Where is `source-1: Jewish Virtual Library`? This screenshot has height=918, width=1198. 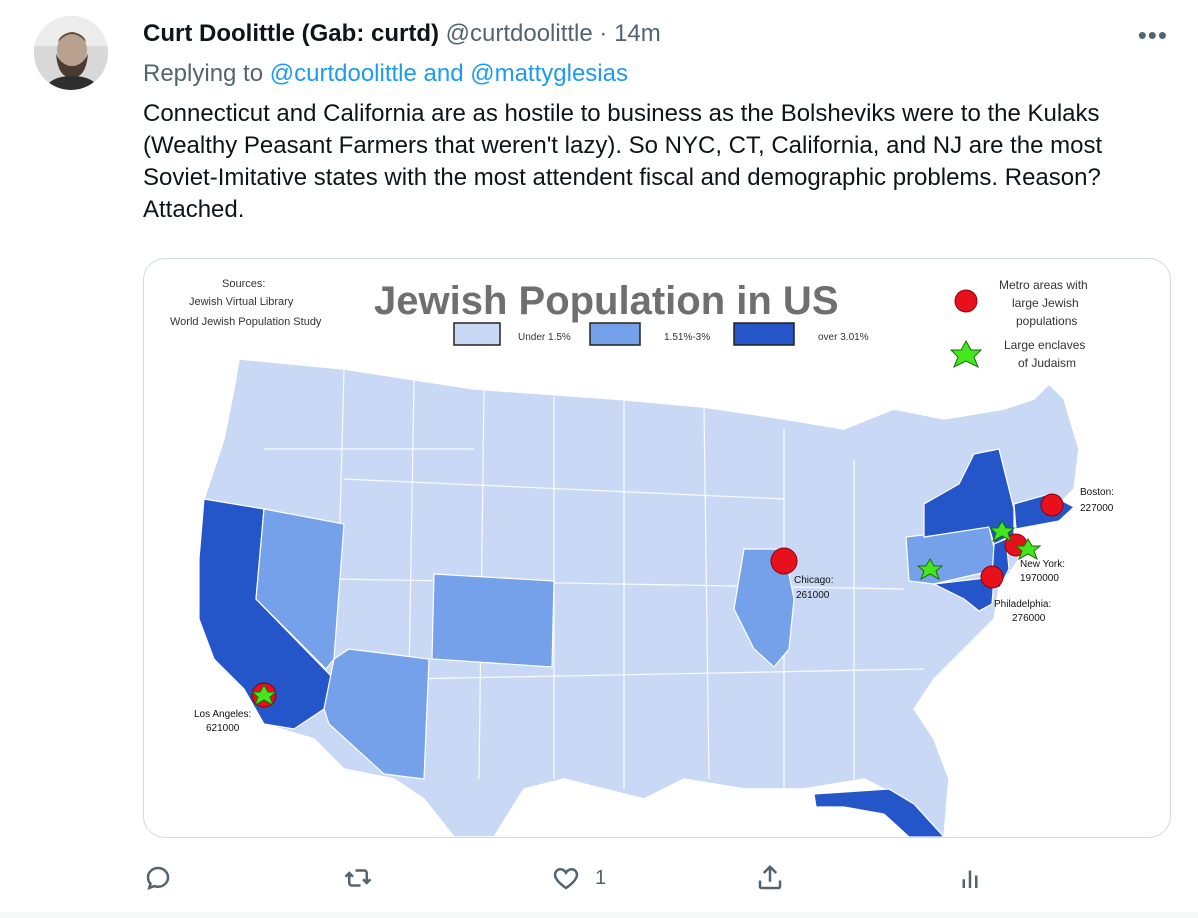 source-1: Jewish Virtual Library is located at coordinates (241, 302).